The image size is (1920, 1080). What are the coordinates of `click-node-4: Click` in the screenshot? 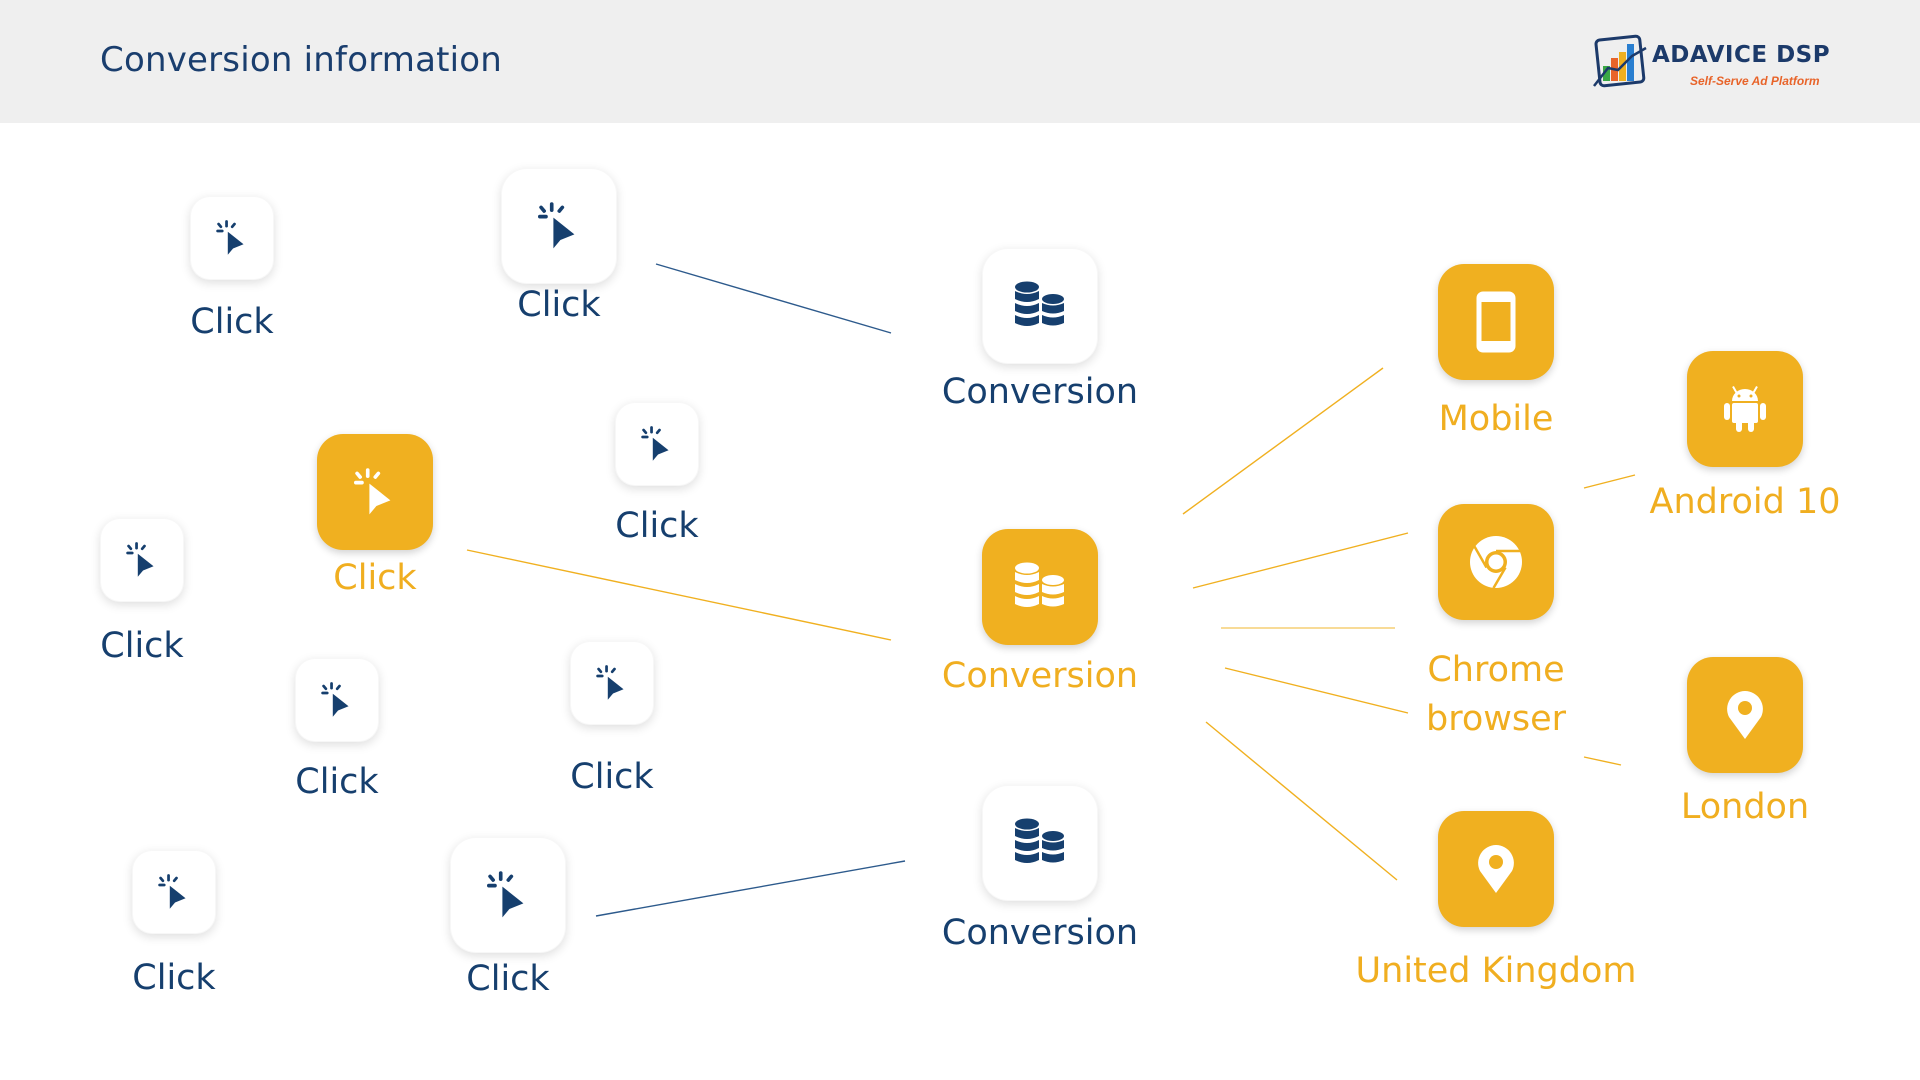 It's located at (657, 474).